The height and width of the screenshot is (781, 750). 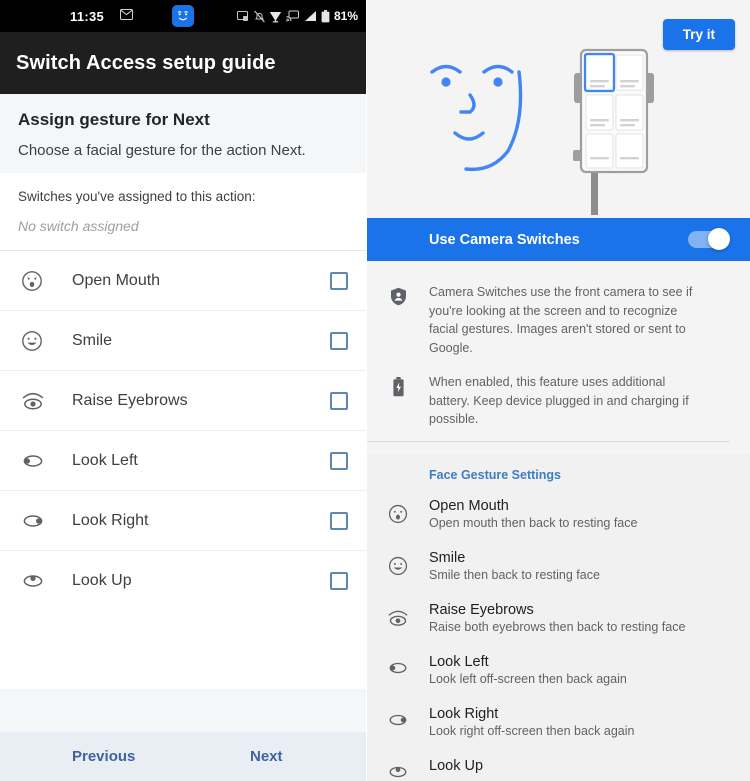 I want to click on gesture-label: Raise Eyebrows, so click(x=130, y=400).